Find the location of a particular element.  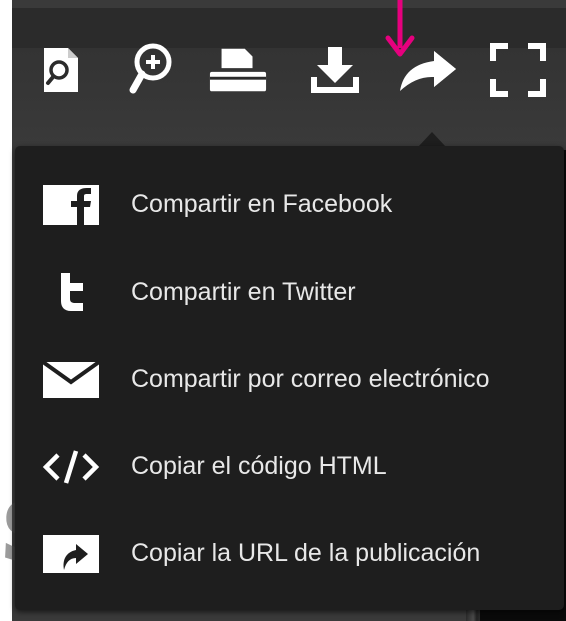

share-facebook-item: Compartir en Facebook is located at coordinates (289, 204).